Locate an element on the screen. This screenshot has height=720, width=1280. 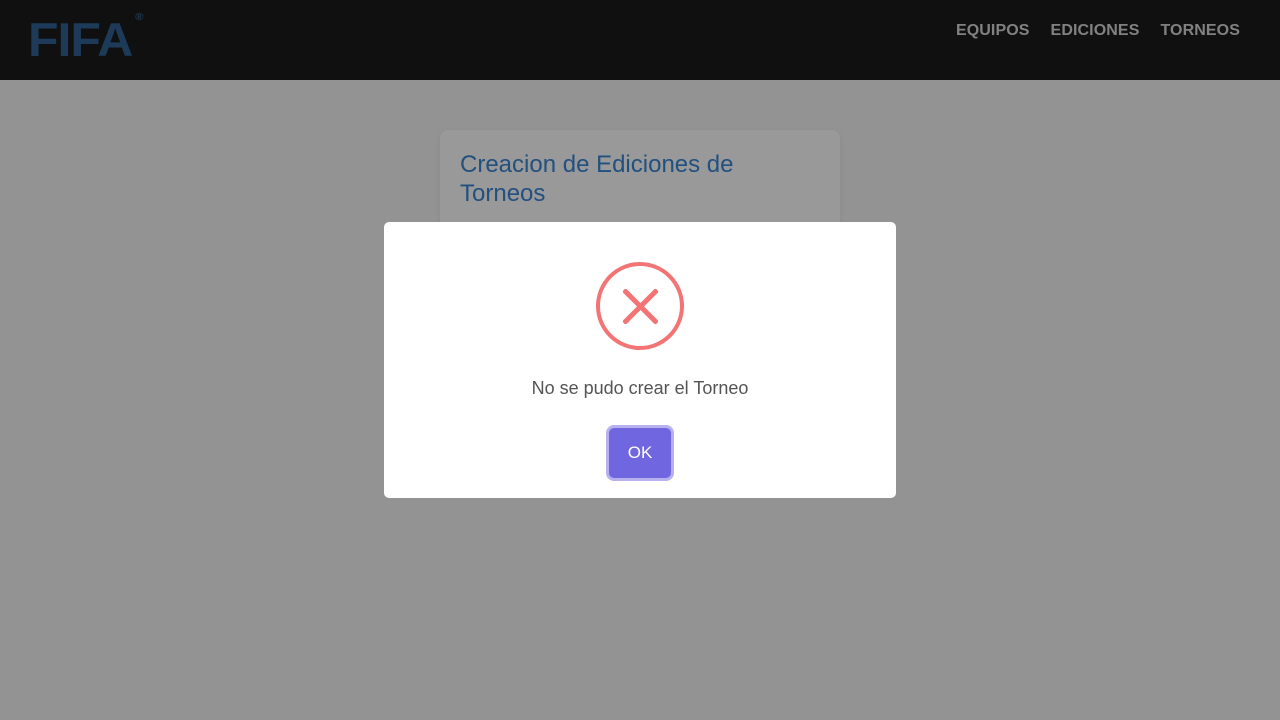
ok-button: OK is located at coordinates (640, 453).